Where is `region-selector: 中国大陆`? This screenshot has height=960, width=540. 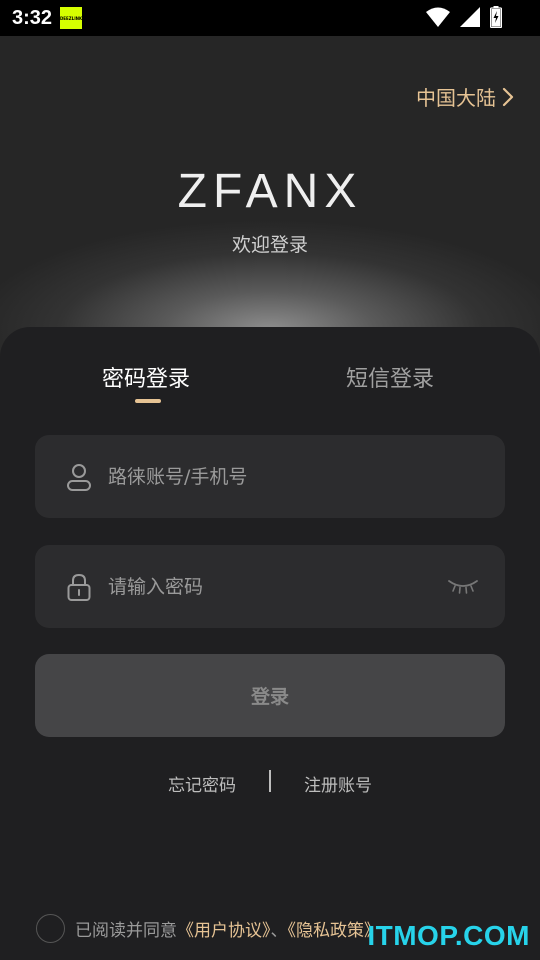
region-selector: 中国大陆 is located at coordinates (465, 96).